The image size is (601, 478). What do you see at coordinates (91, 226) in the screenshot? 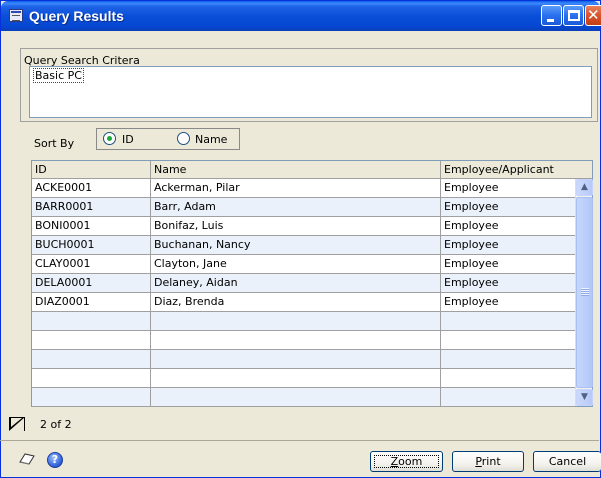
I see `cell-id: BONI0001` at bounding box center [91, 226].